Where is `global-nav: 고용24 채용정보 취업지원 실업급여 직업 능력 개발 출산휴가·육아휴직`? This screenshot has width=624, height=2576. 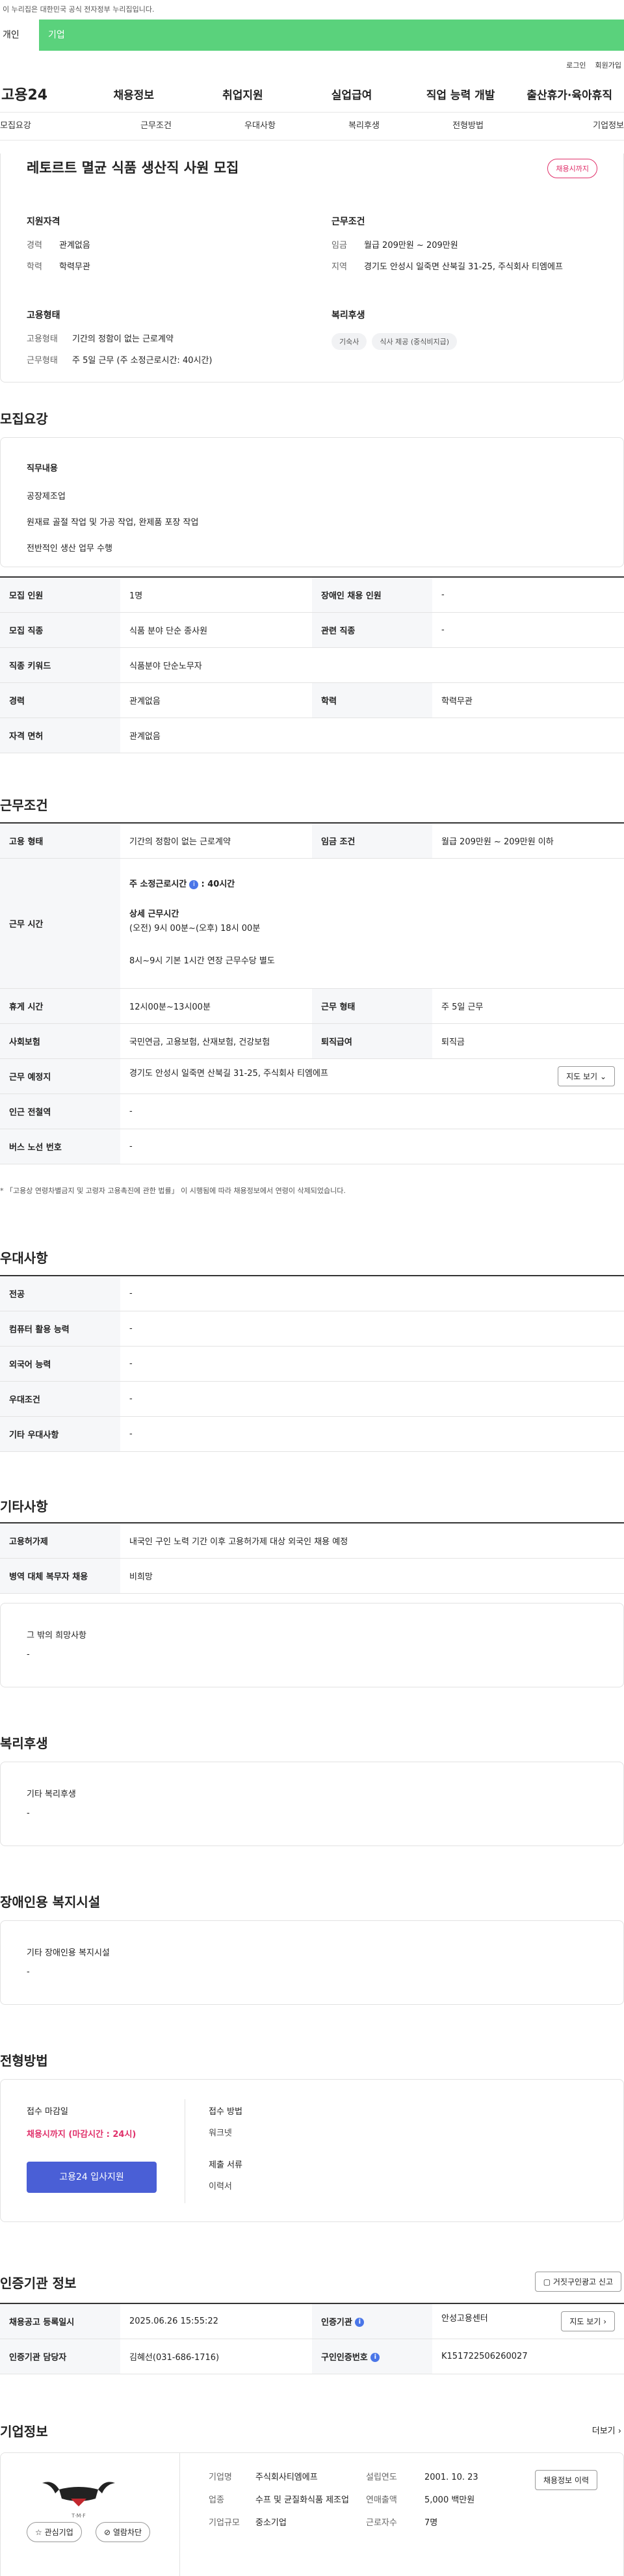 global-nav: 고용24 채용정보 취업지원 실업급여 직업 능력 개발 출산휴가·육아휴직 is located at coordinates (312, 93).